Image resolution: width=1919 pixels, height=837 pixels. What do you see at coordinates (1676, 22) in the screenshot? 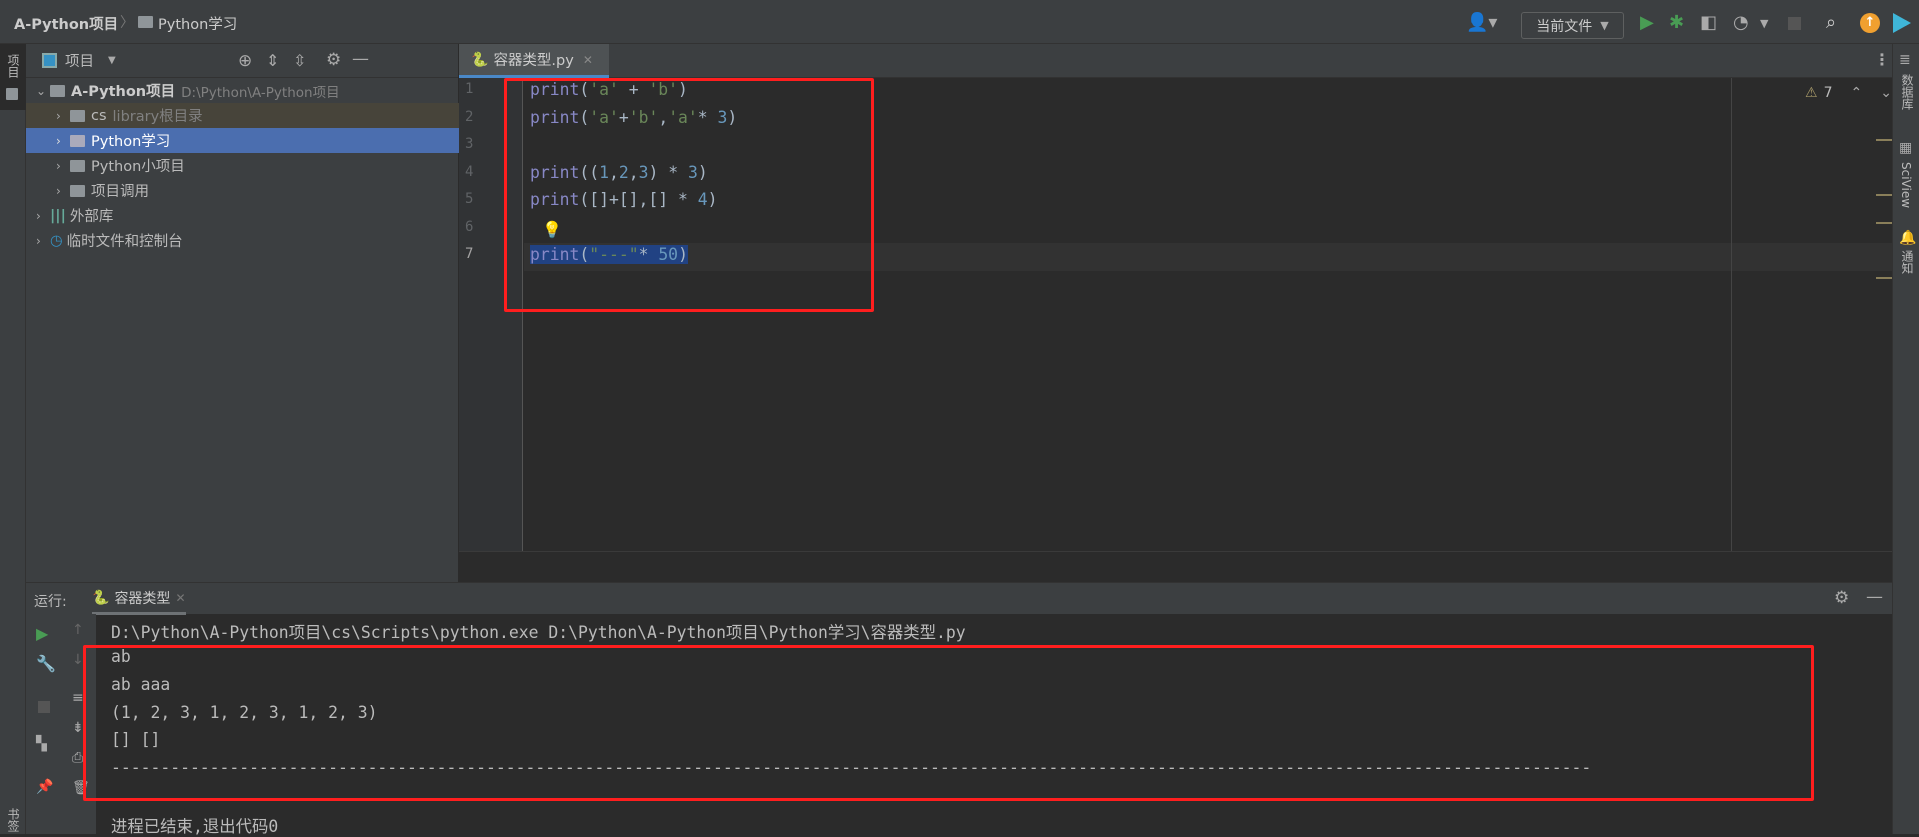
I see `debug-bug-icon: ✱` at bounding box center [1676, 22].